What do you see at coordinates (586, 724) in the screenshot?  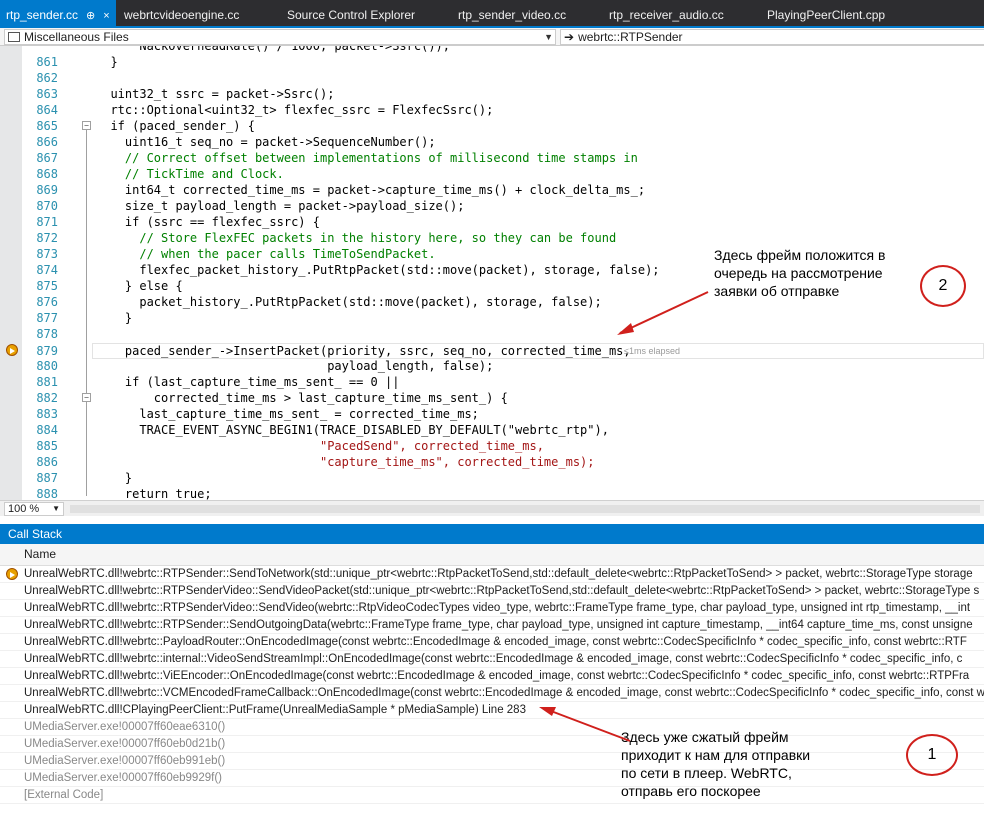 I see `annotation-arrow-bottom` at bounding box center [586, 724].